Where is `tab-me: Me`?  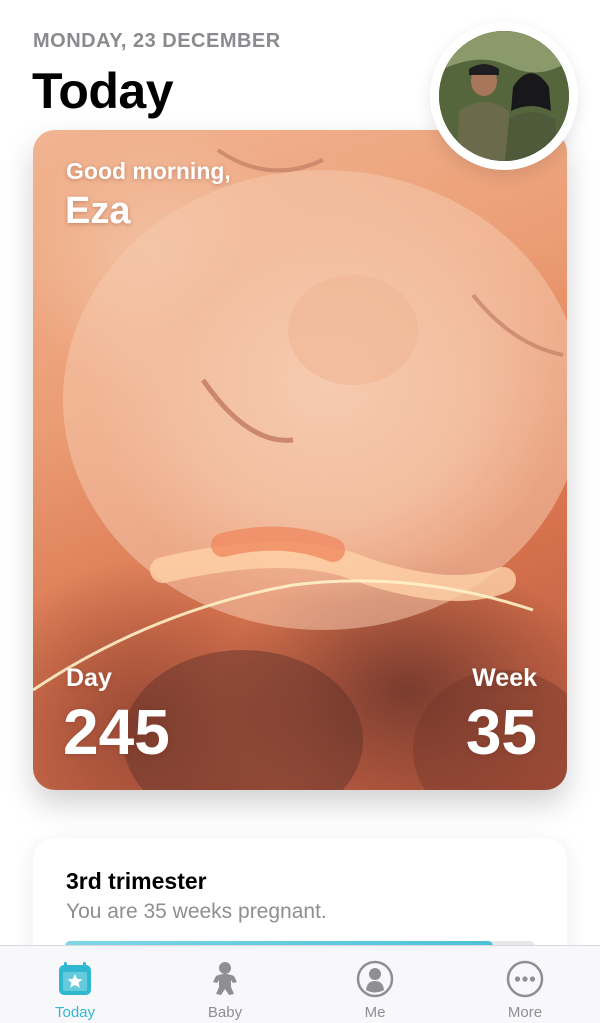 tab-me: Me is located at coordinates (375, 984).